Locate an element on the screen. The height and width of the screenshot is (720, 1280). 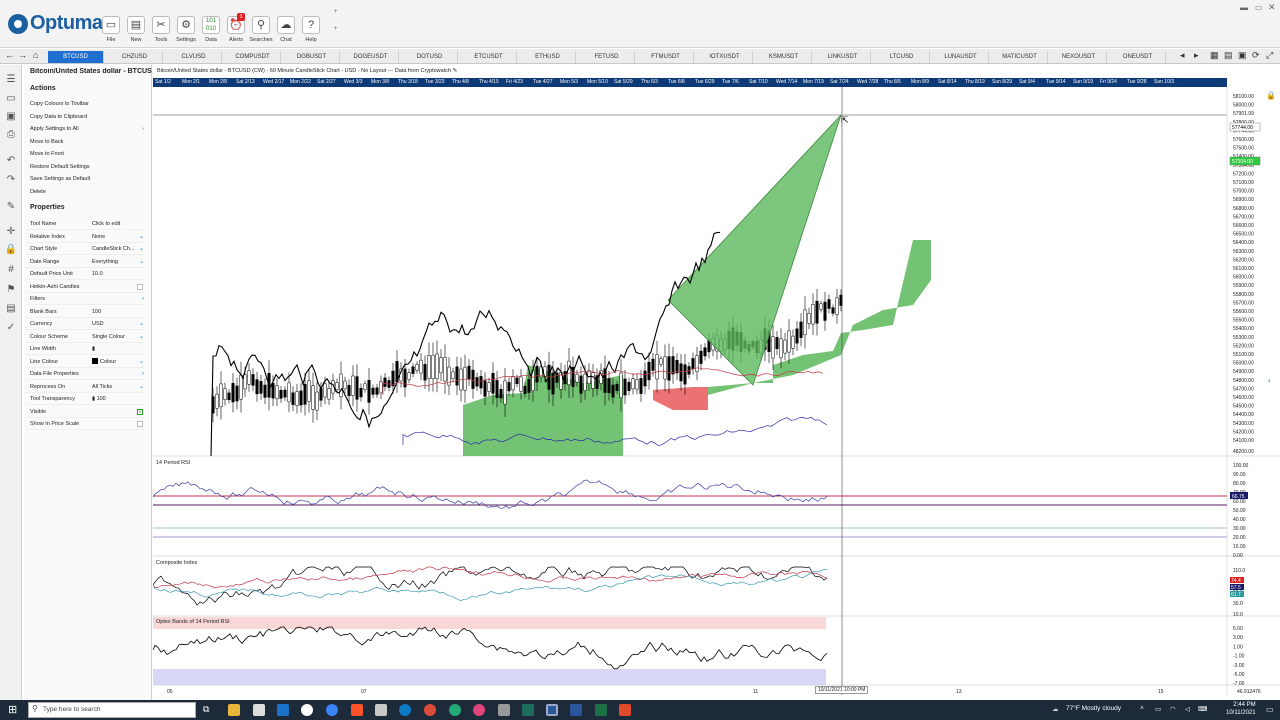
pattern-triangle is located at coordinates (754, 250).